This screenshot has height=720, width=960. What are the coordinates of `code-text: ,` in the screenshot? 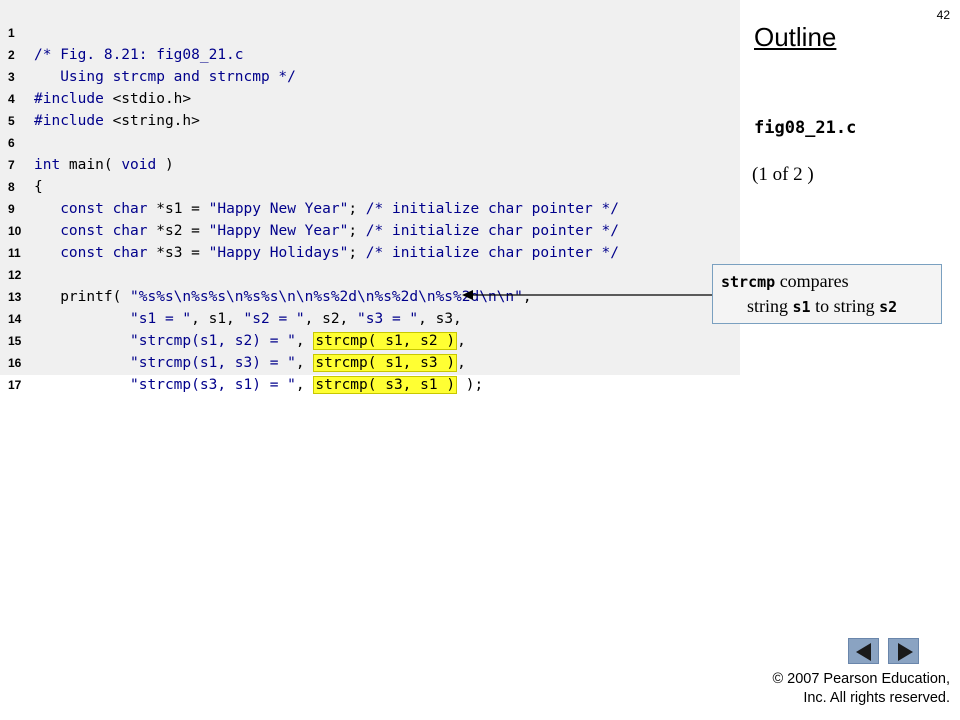 It's located at (304, 385).